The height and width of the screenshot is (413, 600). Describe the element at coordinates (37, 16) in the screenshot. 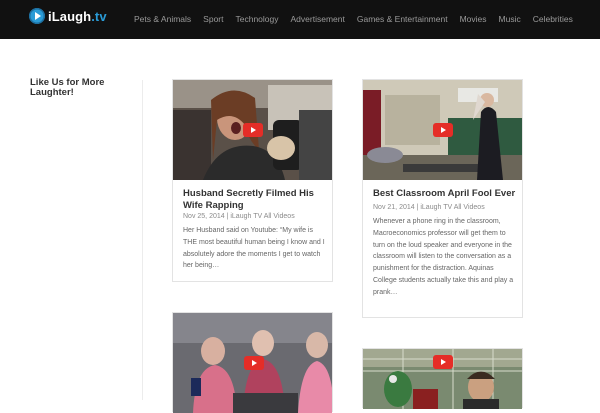

I see `play-logo-icon` at that location.